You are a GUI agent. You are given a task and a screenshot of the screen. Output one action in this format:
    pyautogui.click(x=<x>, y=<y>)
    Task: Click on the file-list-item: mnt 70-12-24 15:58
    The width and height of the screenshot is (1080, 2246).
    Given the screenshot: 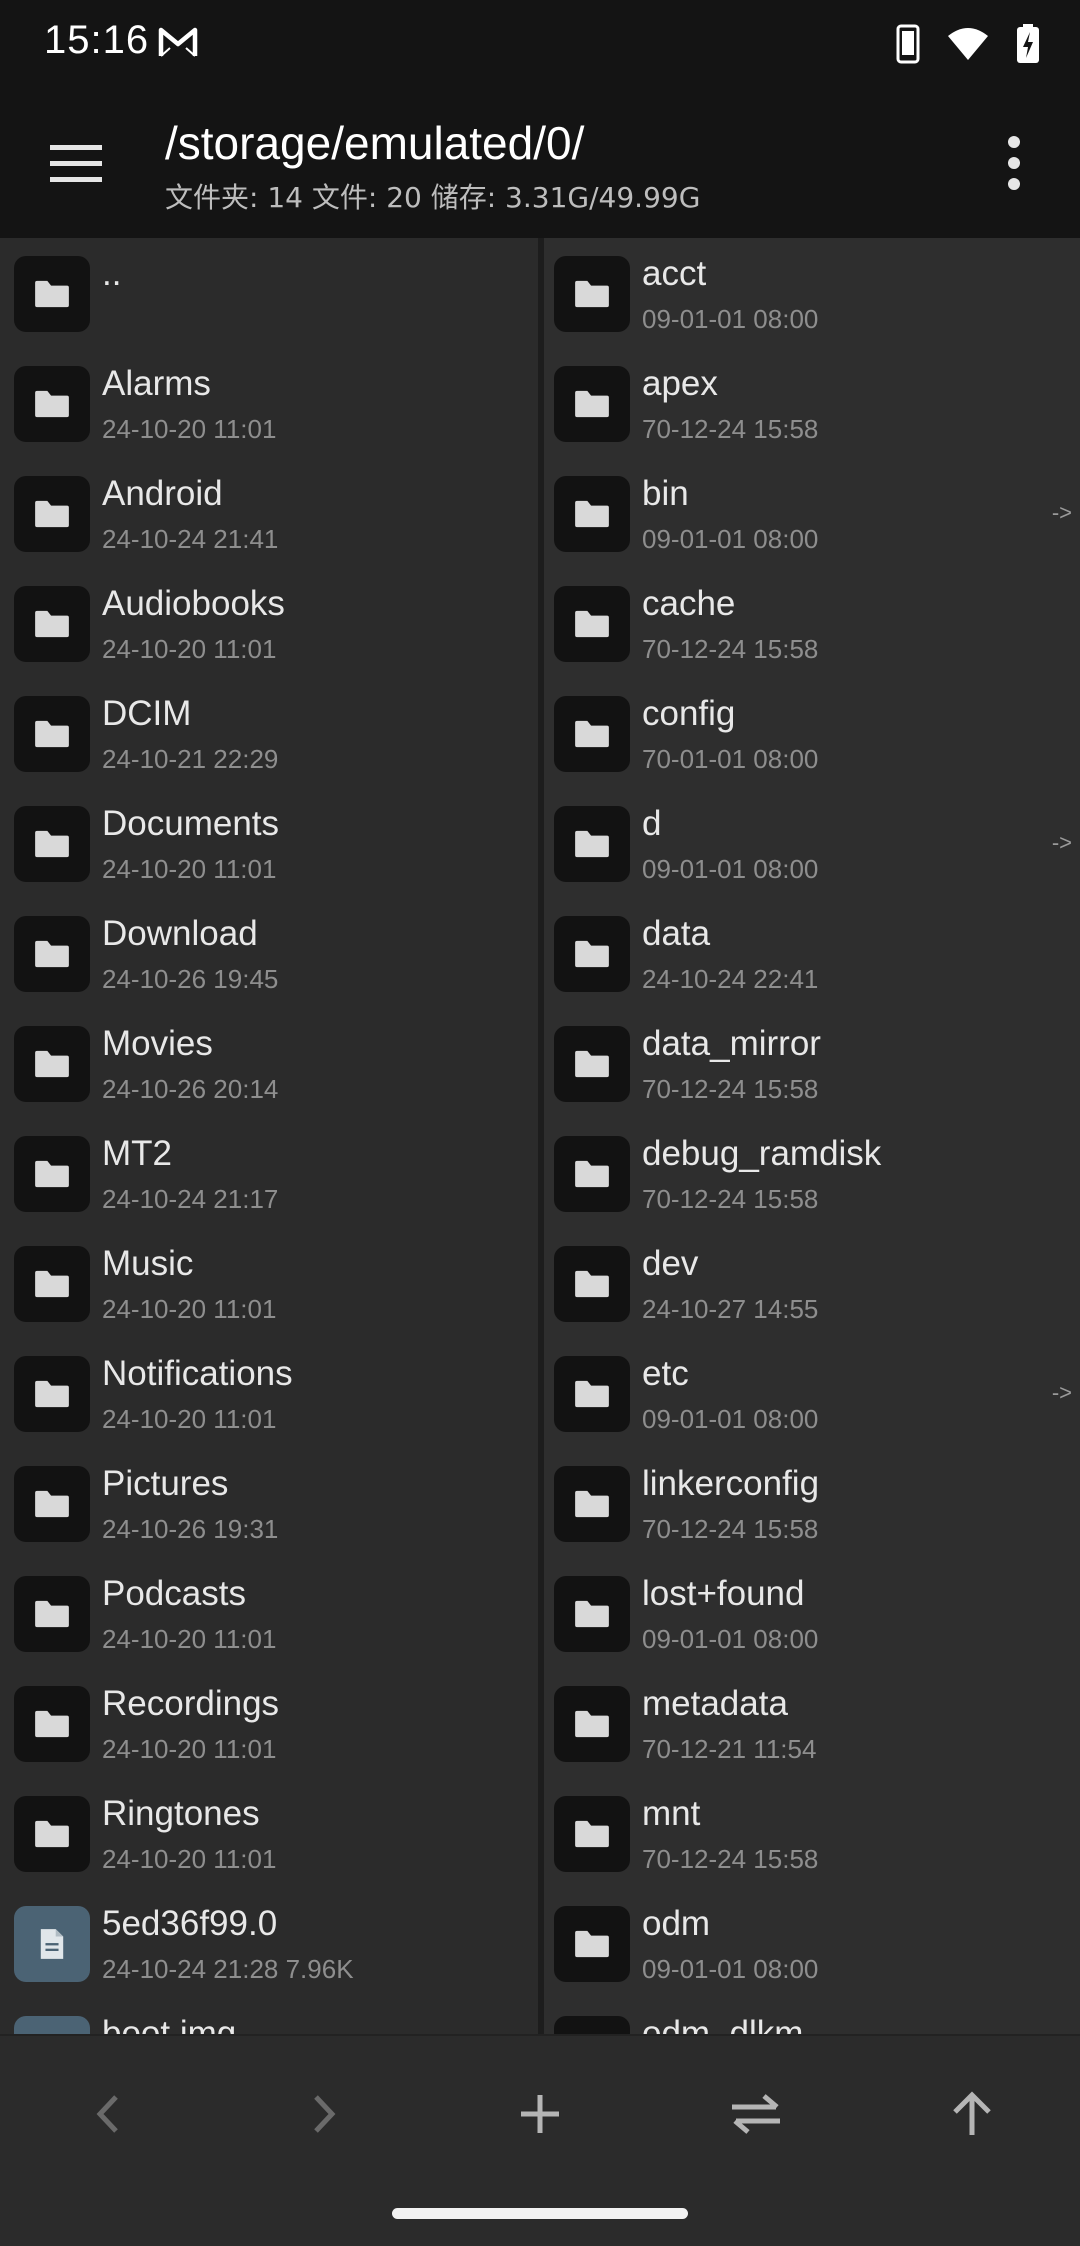 What is the action you would take?
    pyautogui.click(x=812, y=1833)
    